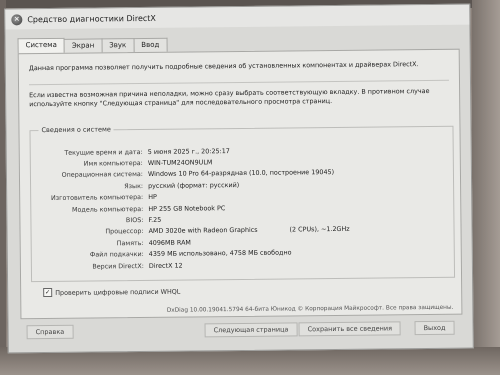  What do you see at coordinates (97, 198) in the screenshot?
I see `info-label: Изготовитель компьютера:` at bounding box center [97, 198].